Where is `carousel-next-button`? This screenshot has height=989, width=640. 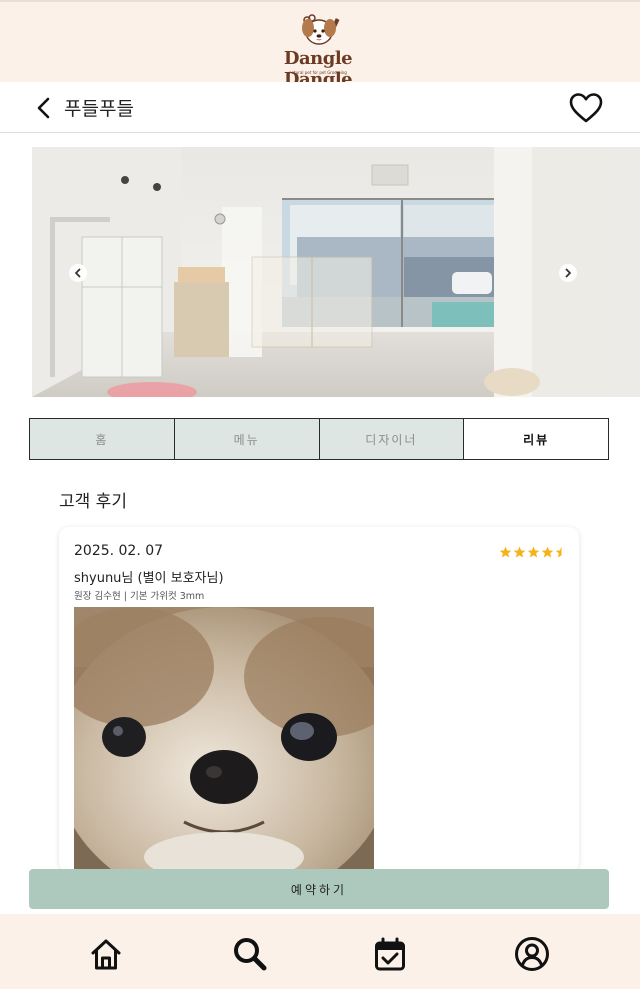
carousel-next-button is located at coordinates (568, 273).